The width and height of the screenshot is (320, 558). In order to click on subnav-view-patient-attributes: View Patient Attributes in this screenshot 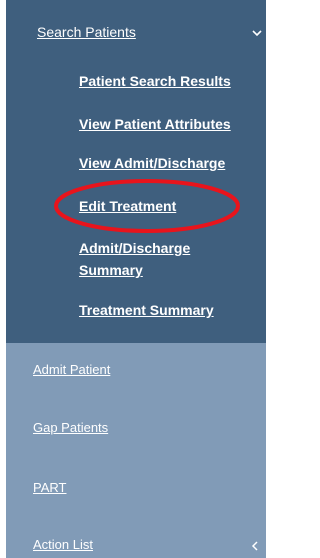, I will do `click(155, 124)`.